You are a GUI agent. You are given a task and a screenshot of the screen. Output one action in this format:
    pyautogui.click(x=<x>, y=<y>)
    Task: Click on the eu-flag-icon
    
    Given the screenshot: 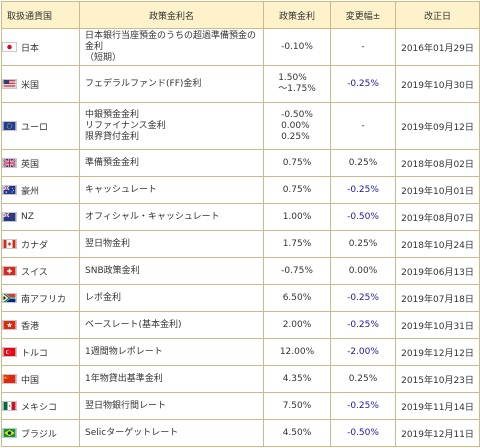 What is the action you would take?
    pyautogui.click(x=9, y=126)
    